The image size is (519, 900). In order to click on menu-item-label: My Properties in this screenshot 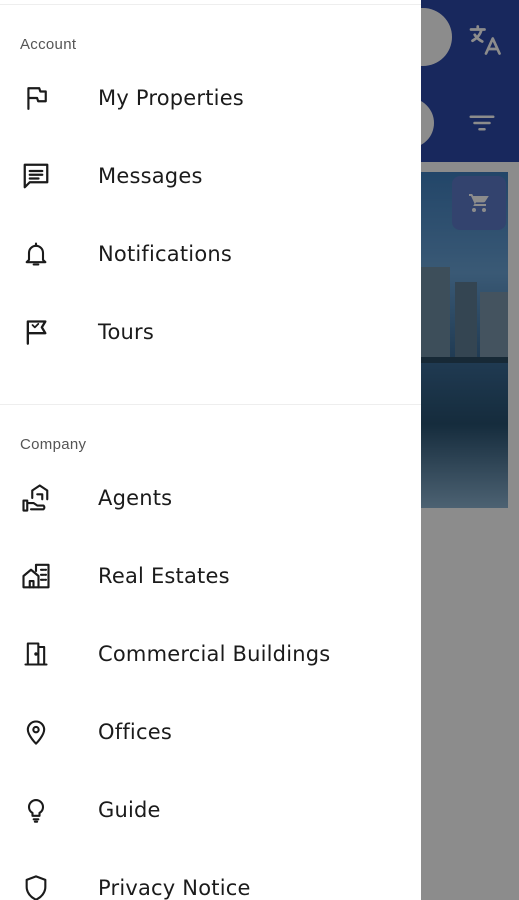, I will do `click(171, 98)`.